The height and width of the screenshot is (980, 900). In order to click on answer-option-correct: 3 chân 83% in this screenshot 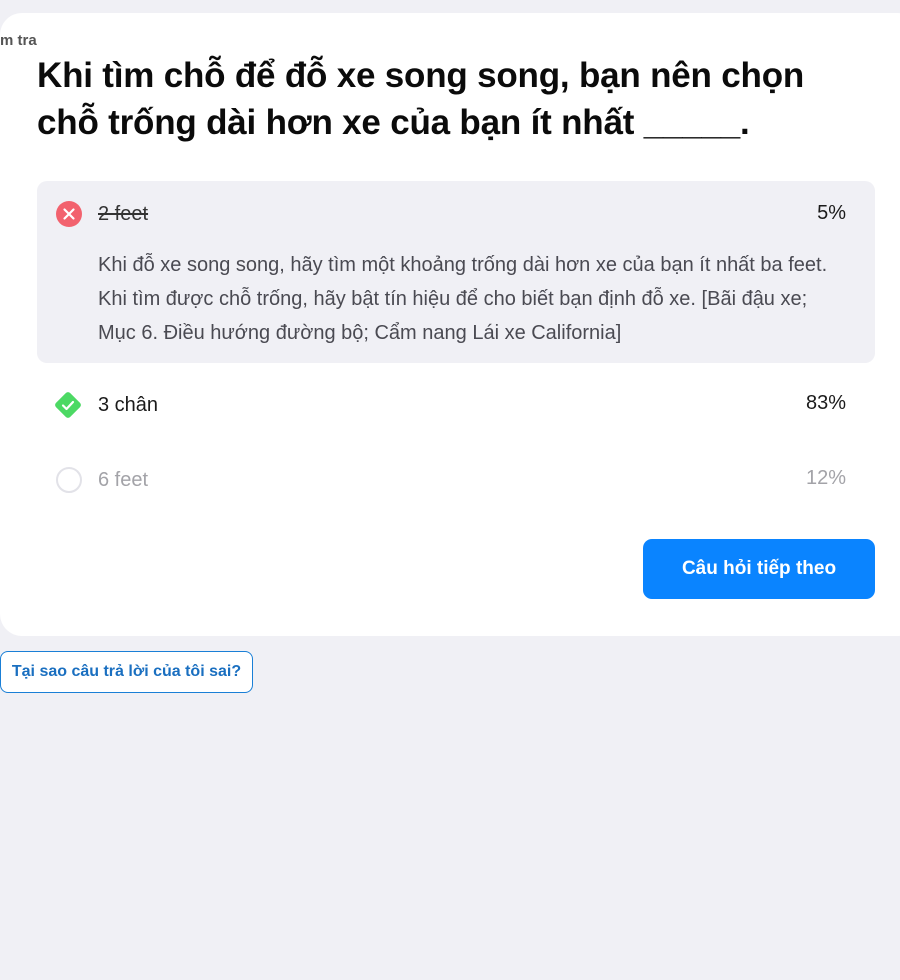, I will do `click(456, 406)`.